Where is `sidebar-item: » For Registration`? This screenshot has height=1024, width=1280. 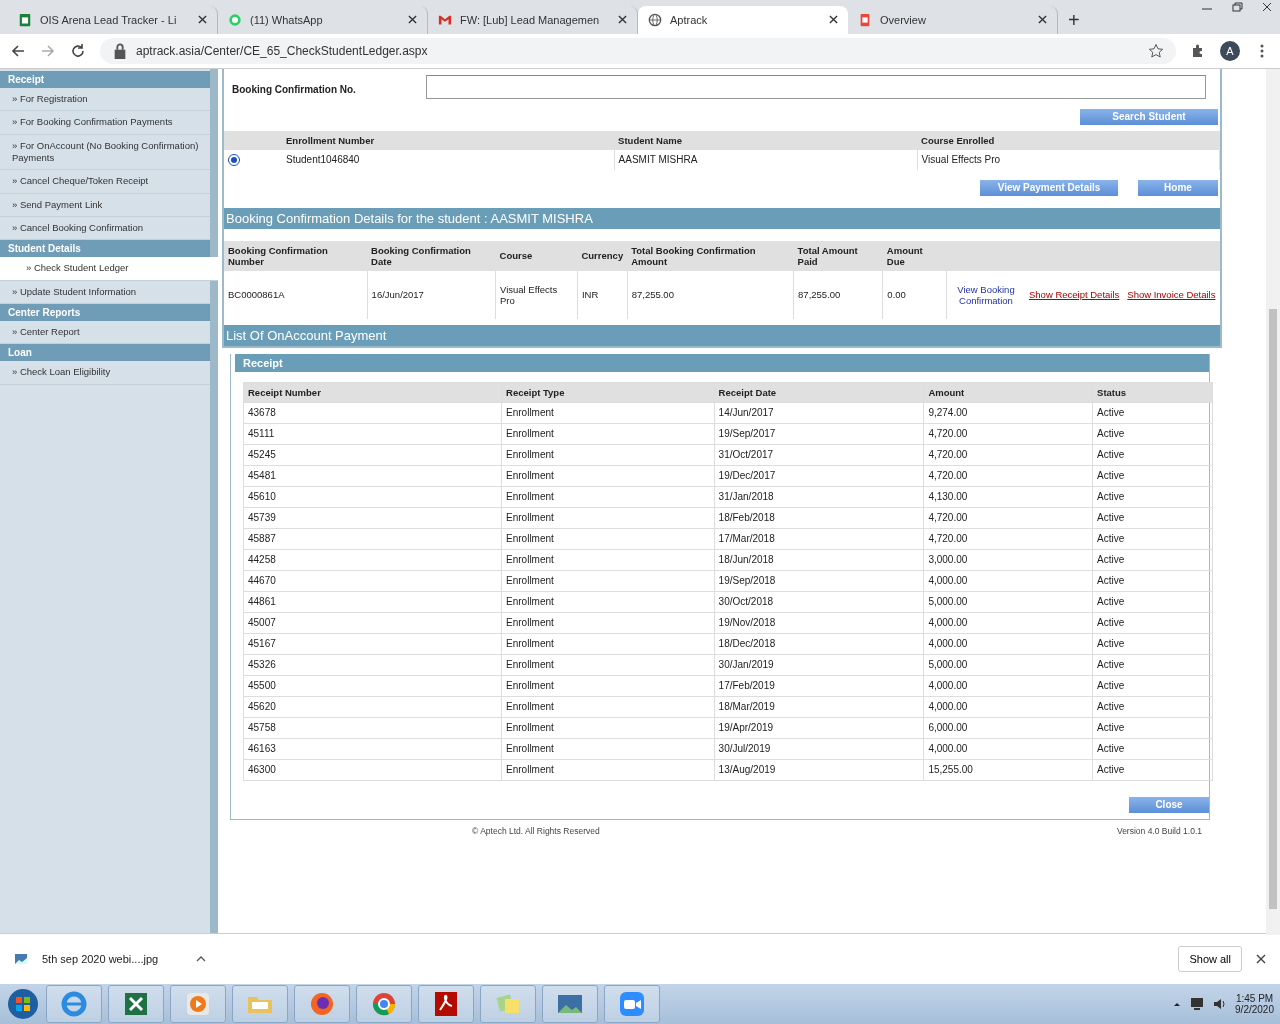 sidebar-item: » For Registration is located at coordinates (105, 99).